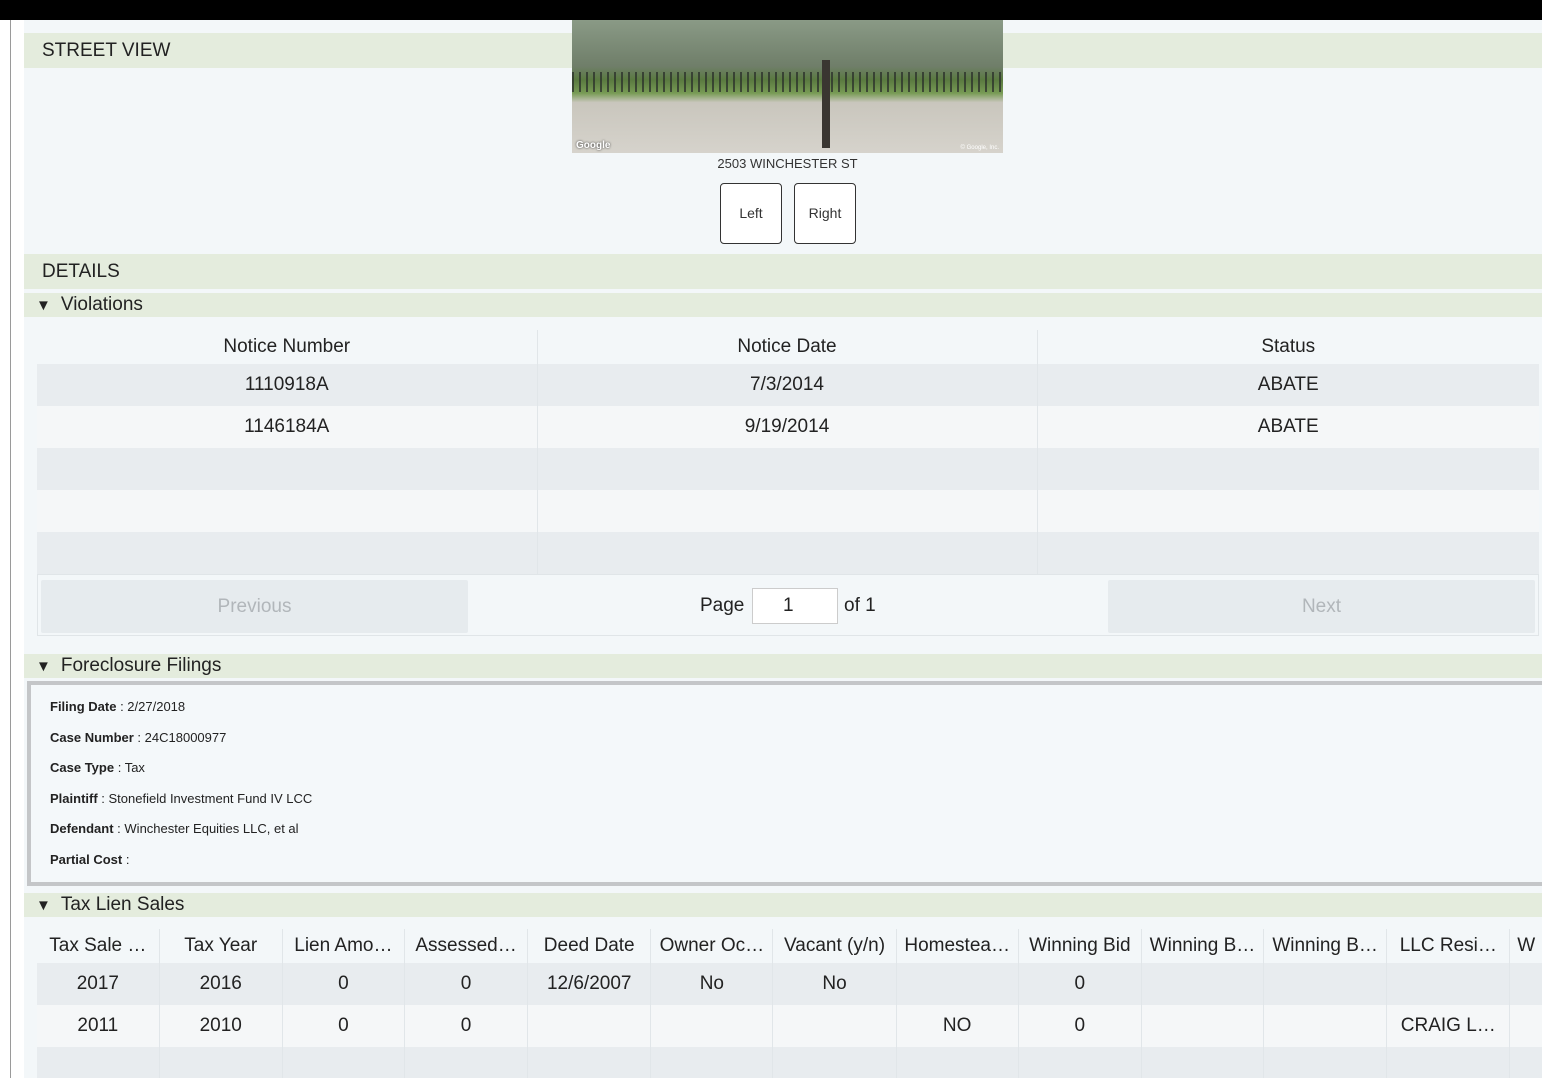 This screenshot has height=1078, width=1542. I want to click on table-cell: 2011, so click(98, 1026).